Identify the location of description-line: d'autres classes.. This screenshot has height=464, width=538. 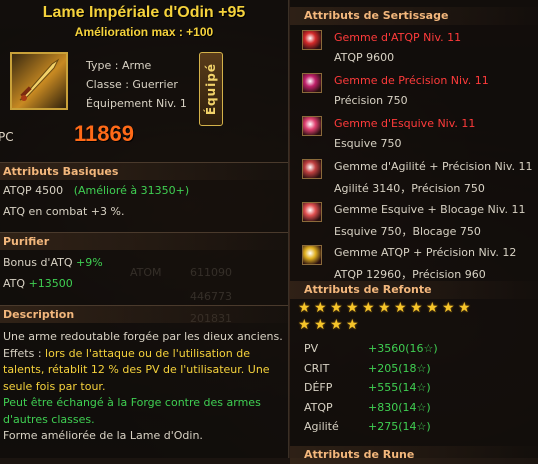
(49, 419).